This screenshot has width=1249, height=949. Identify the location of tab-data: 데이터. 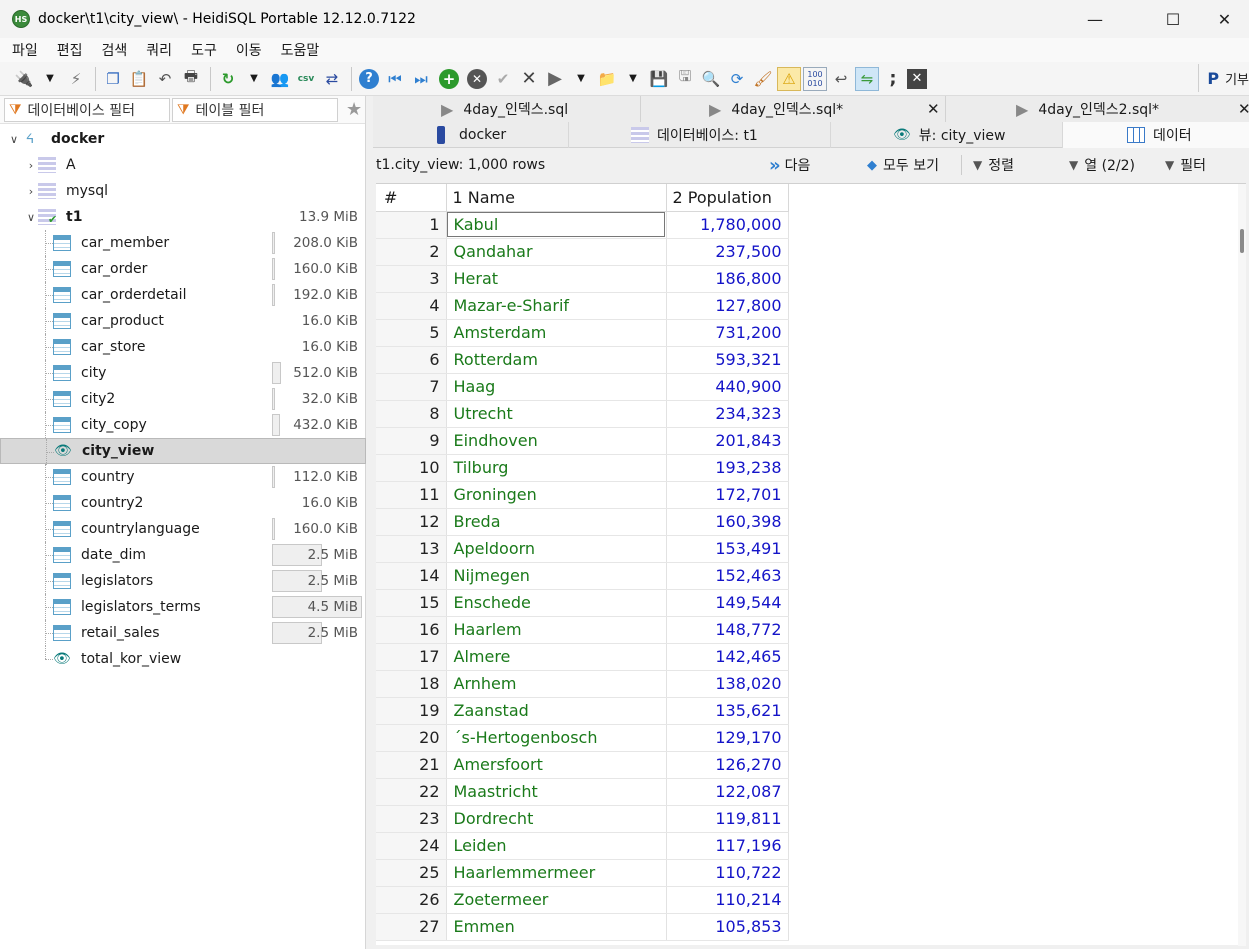
(1156, 135).